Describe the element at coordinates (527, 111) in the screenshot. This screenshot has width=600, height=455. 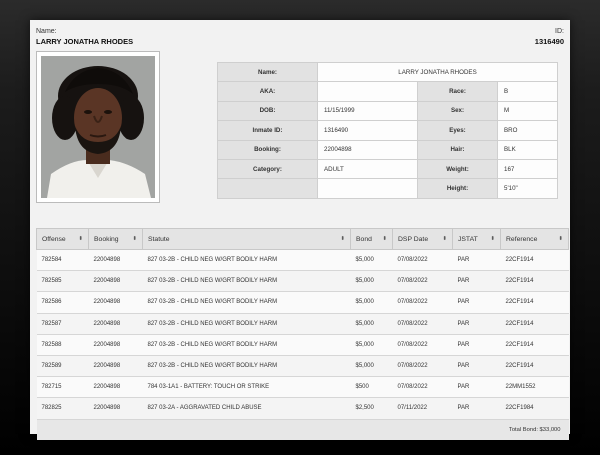
I see `sex-field-value: M` at that location.